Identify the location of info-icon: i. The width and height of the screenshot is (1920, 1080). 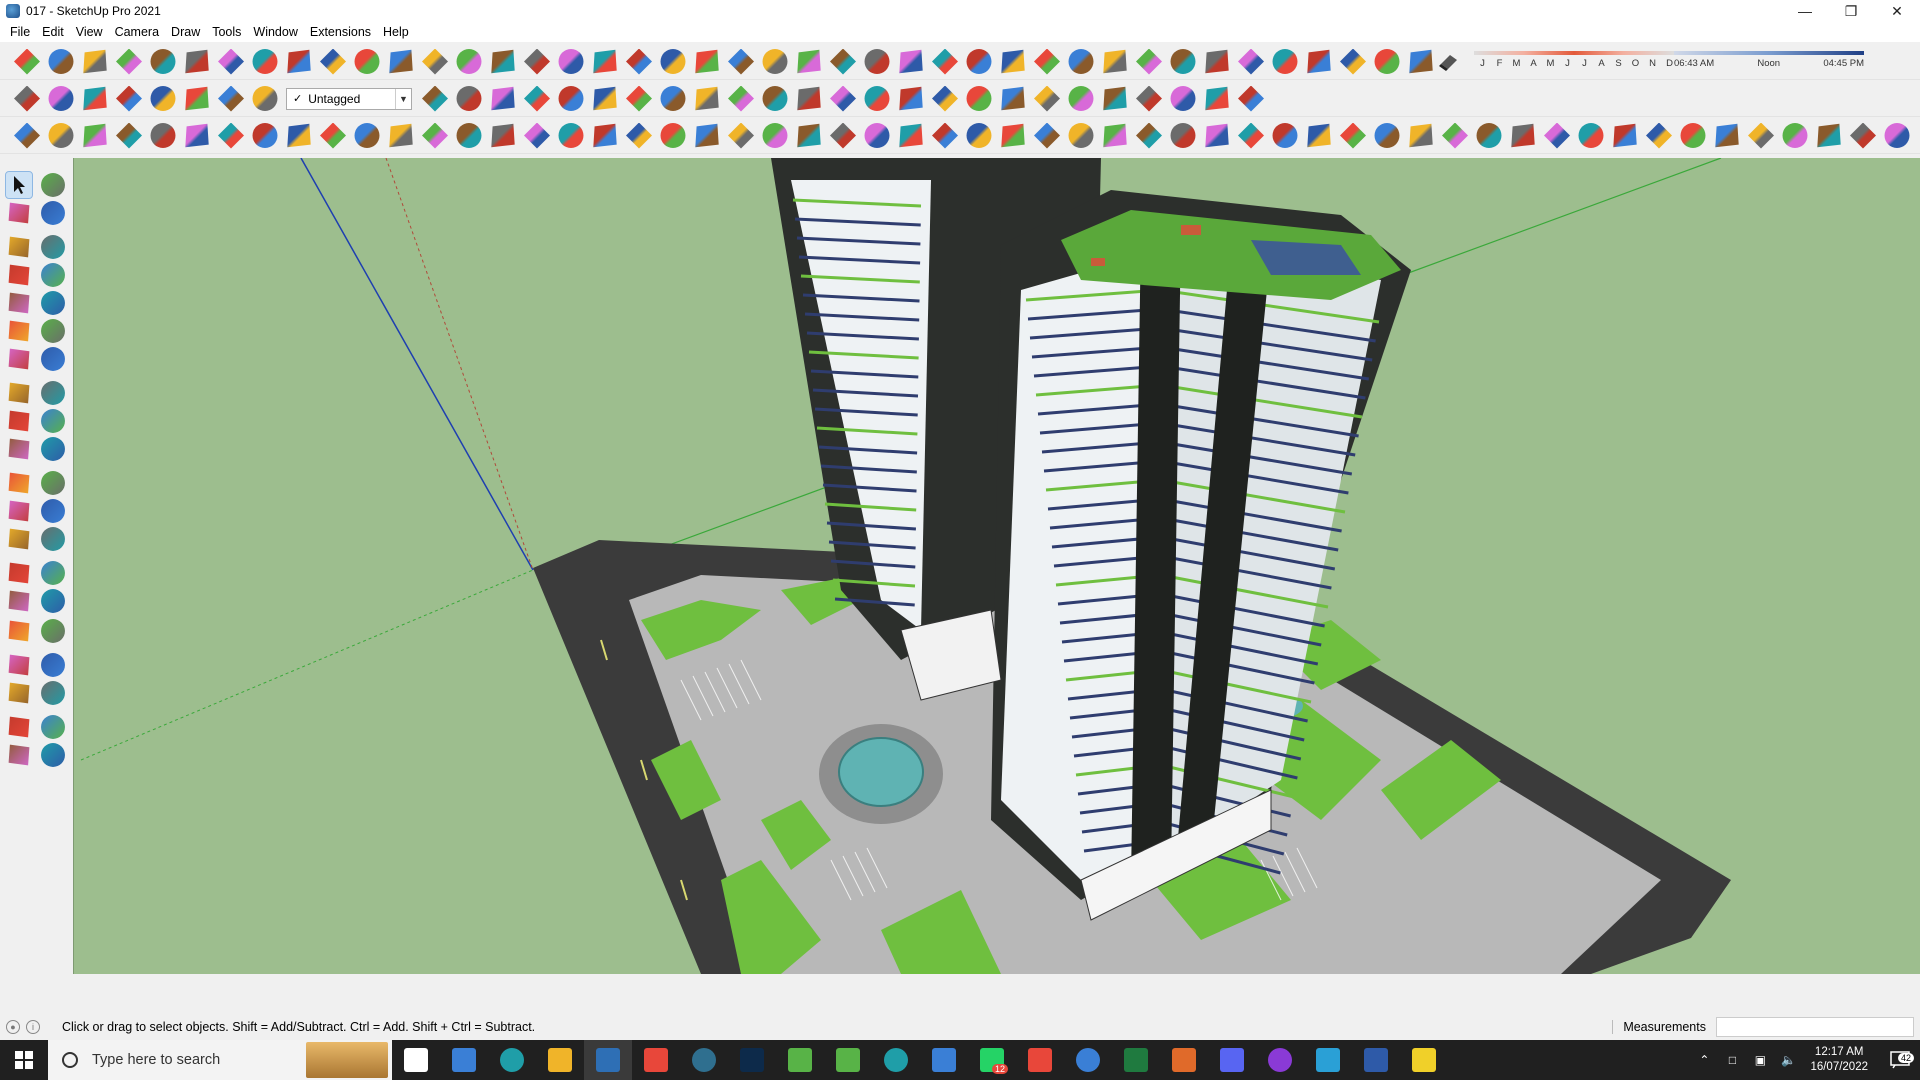
(33, 1027).